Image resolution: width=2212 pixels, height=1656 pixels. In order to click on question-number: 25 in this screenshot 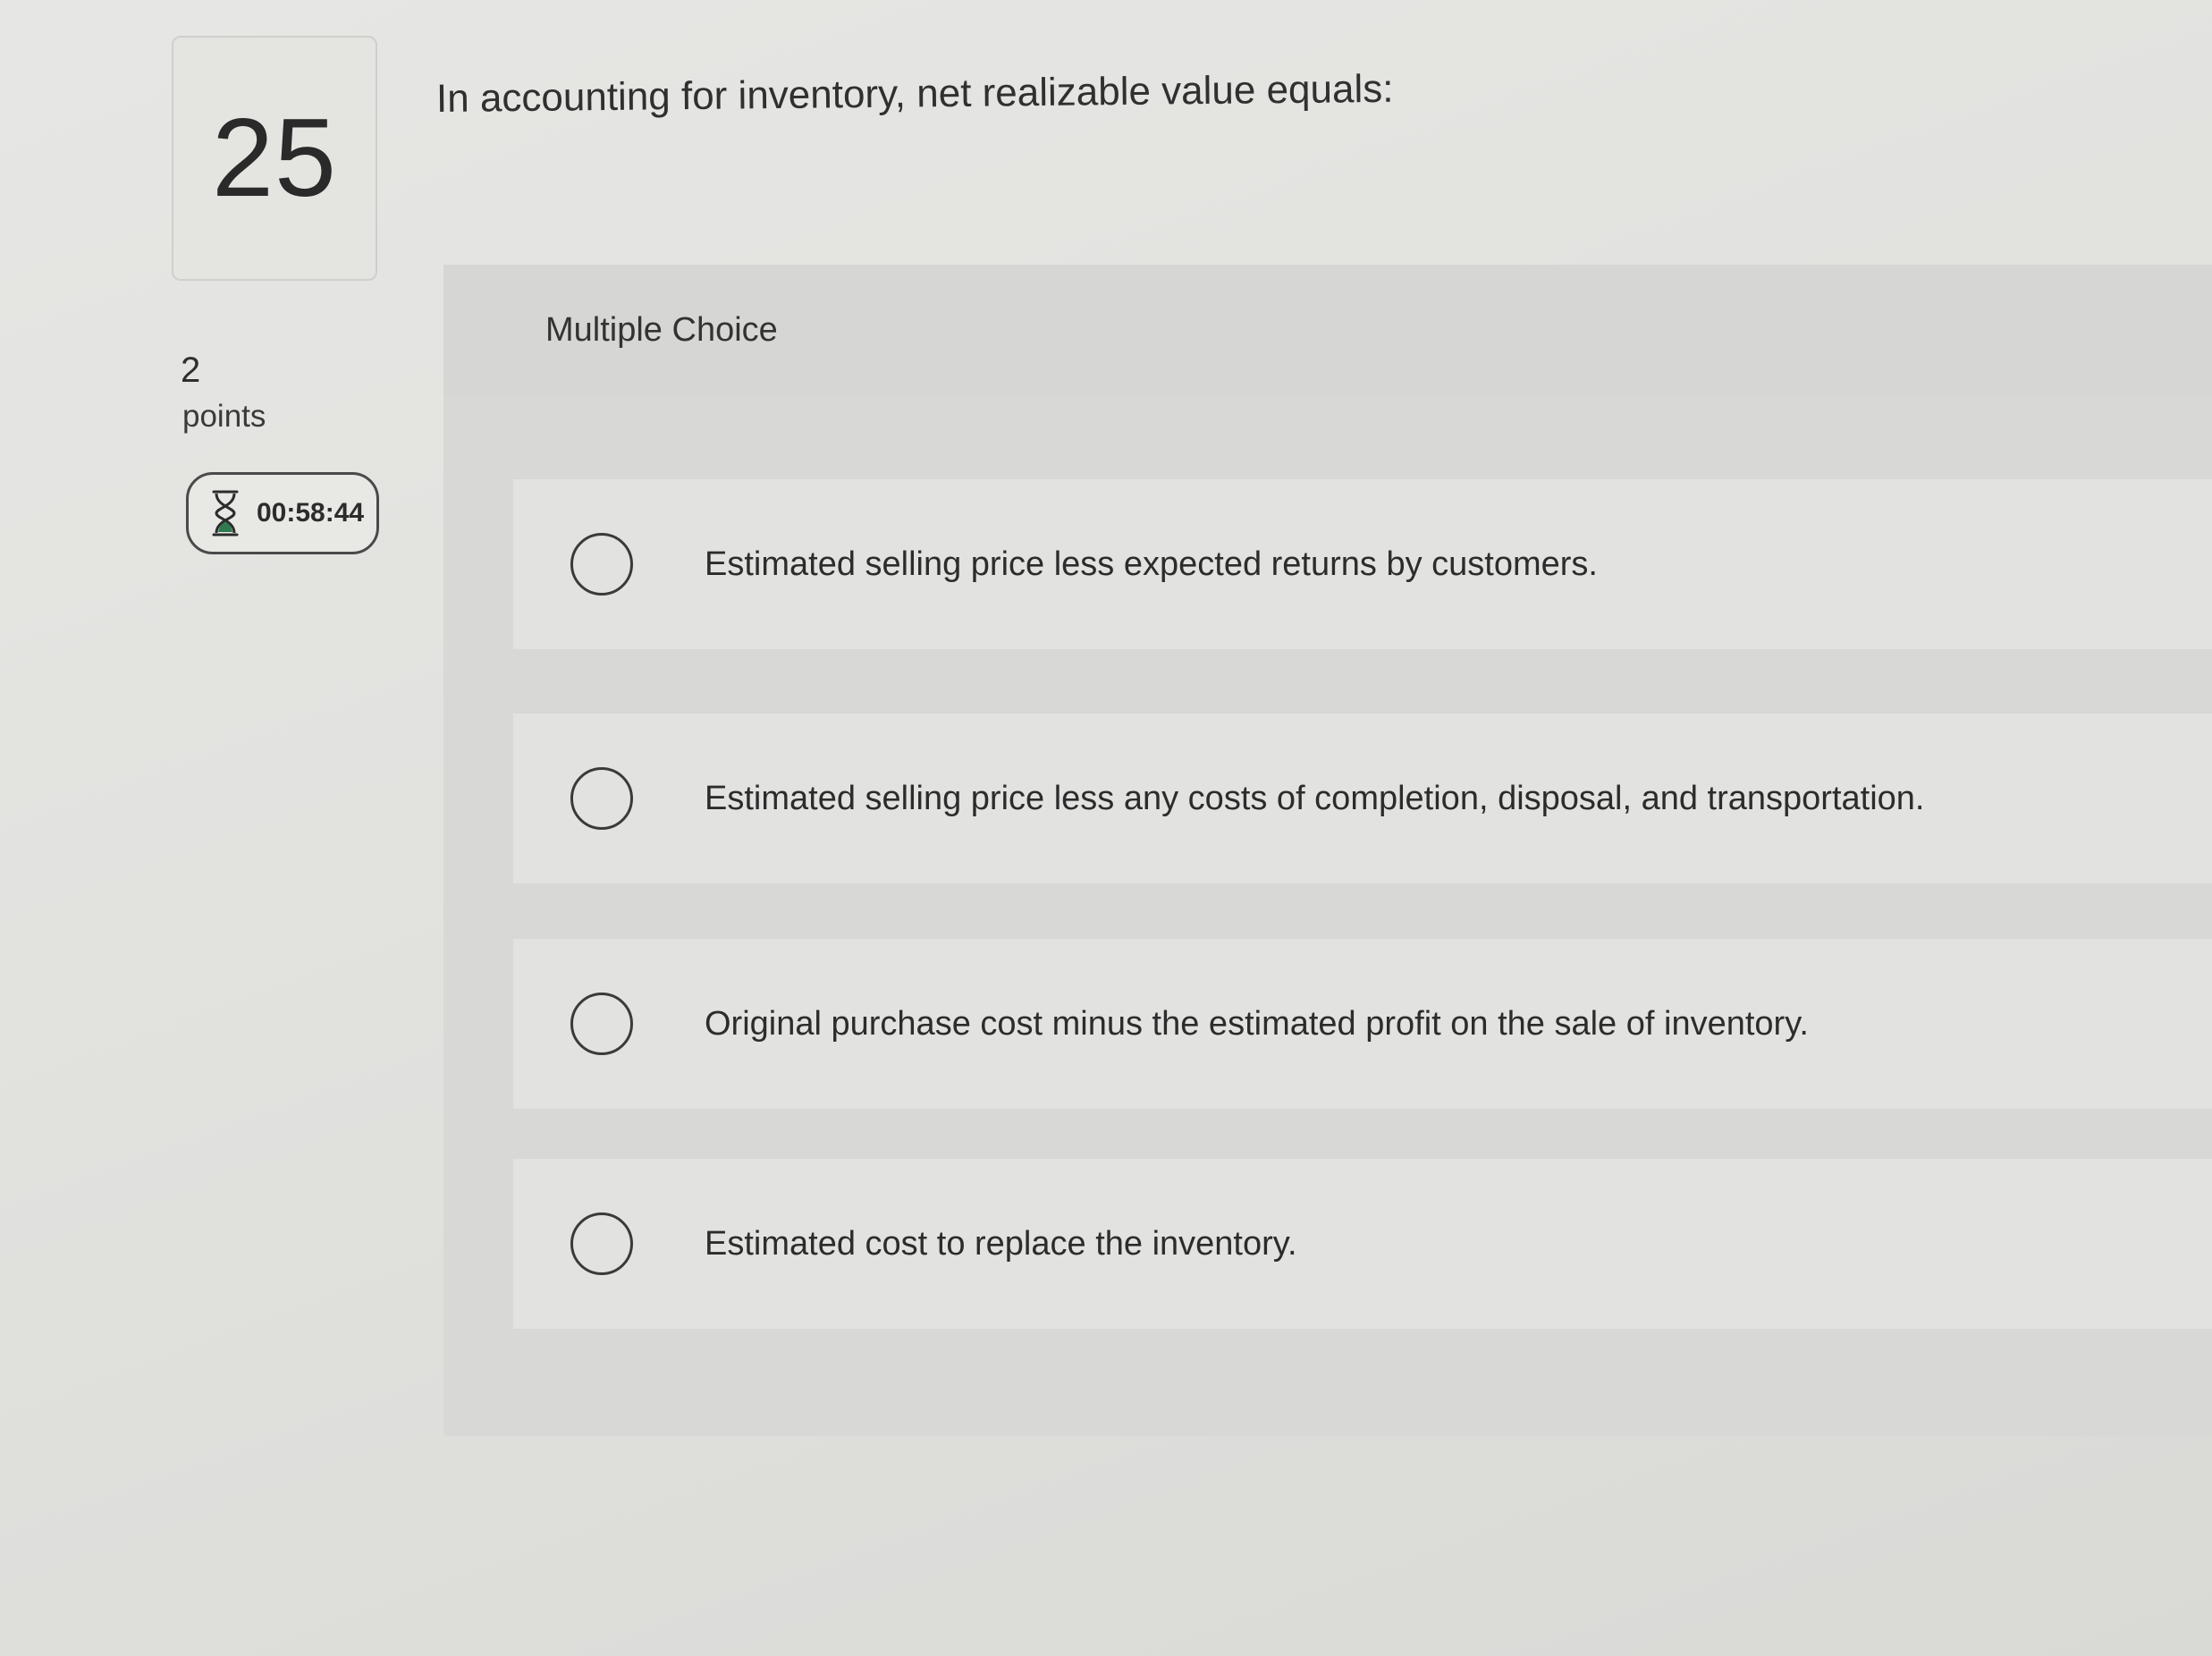, I will do `click(274, 159)`.